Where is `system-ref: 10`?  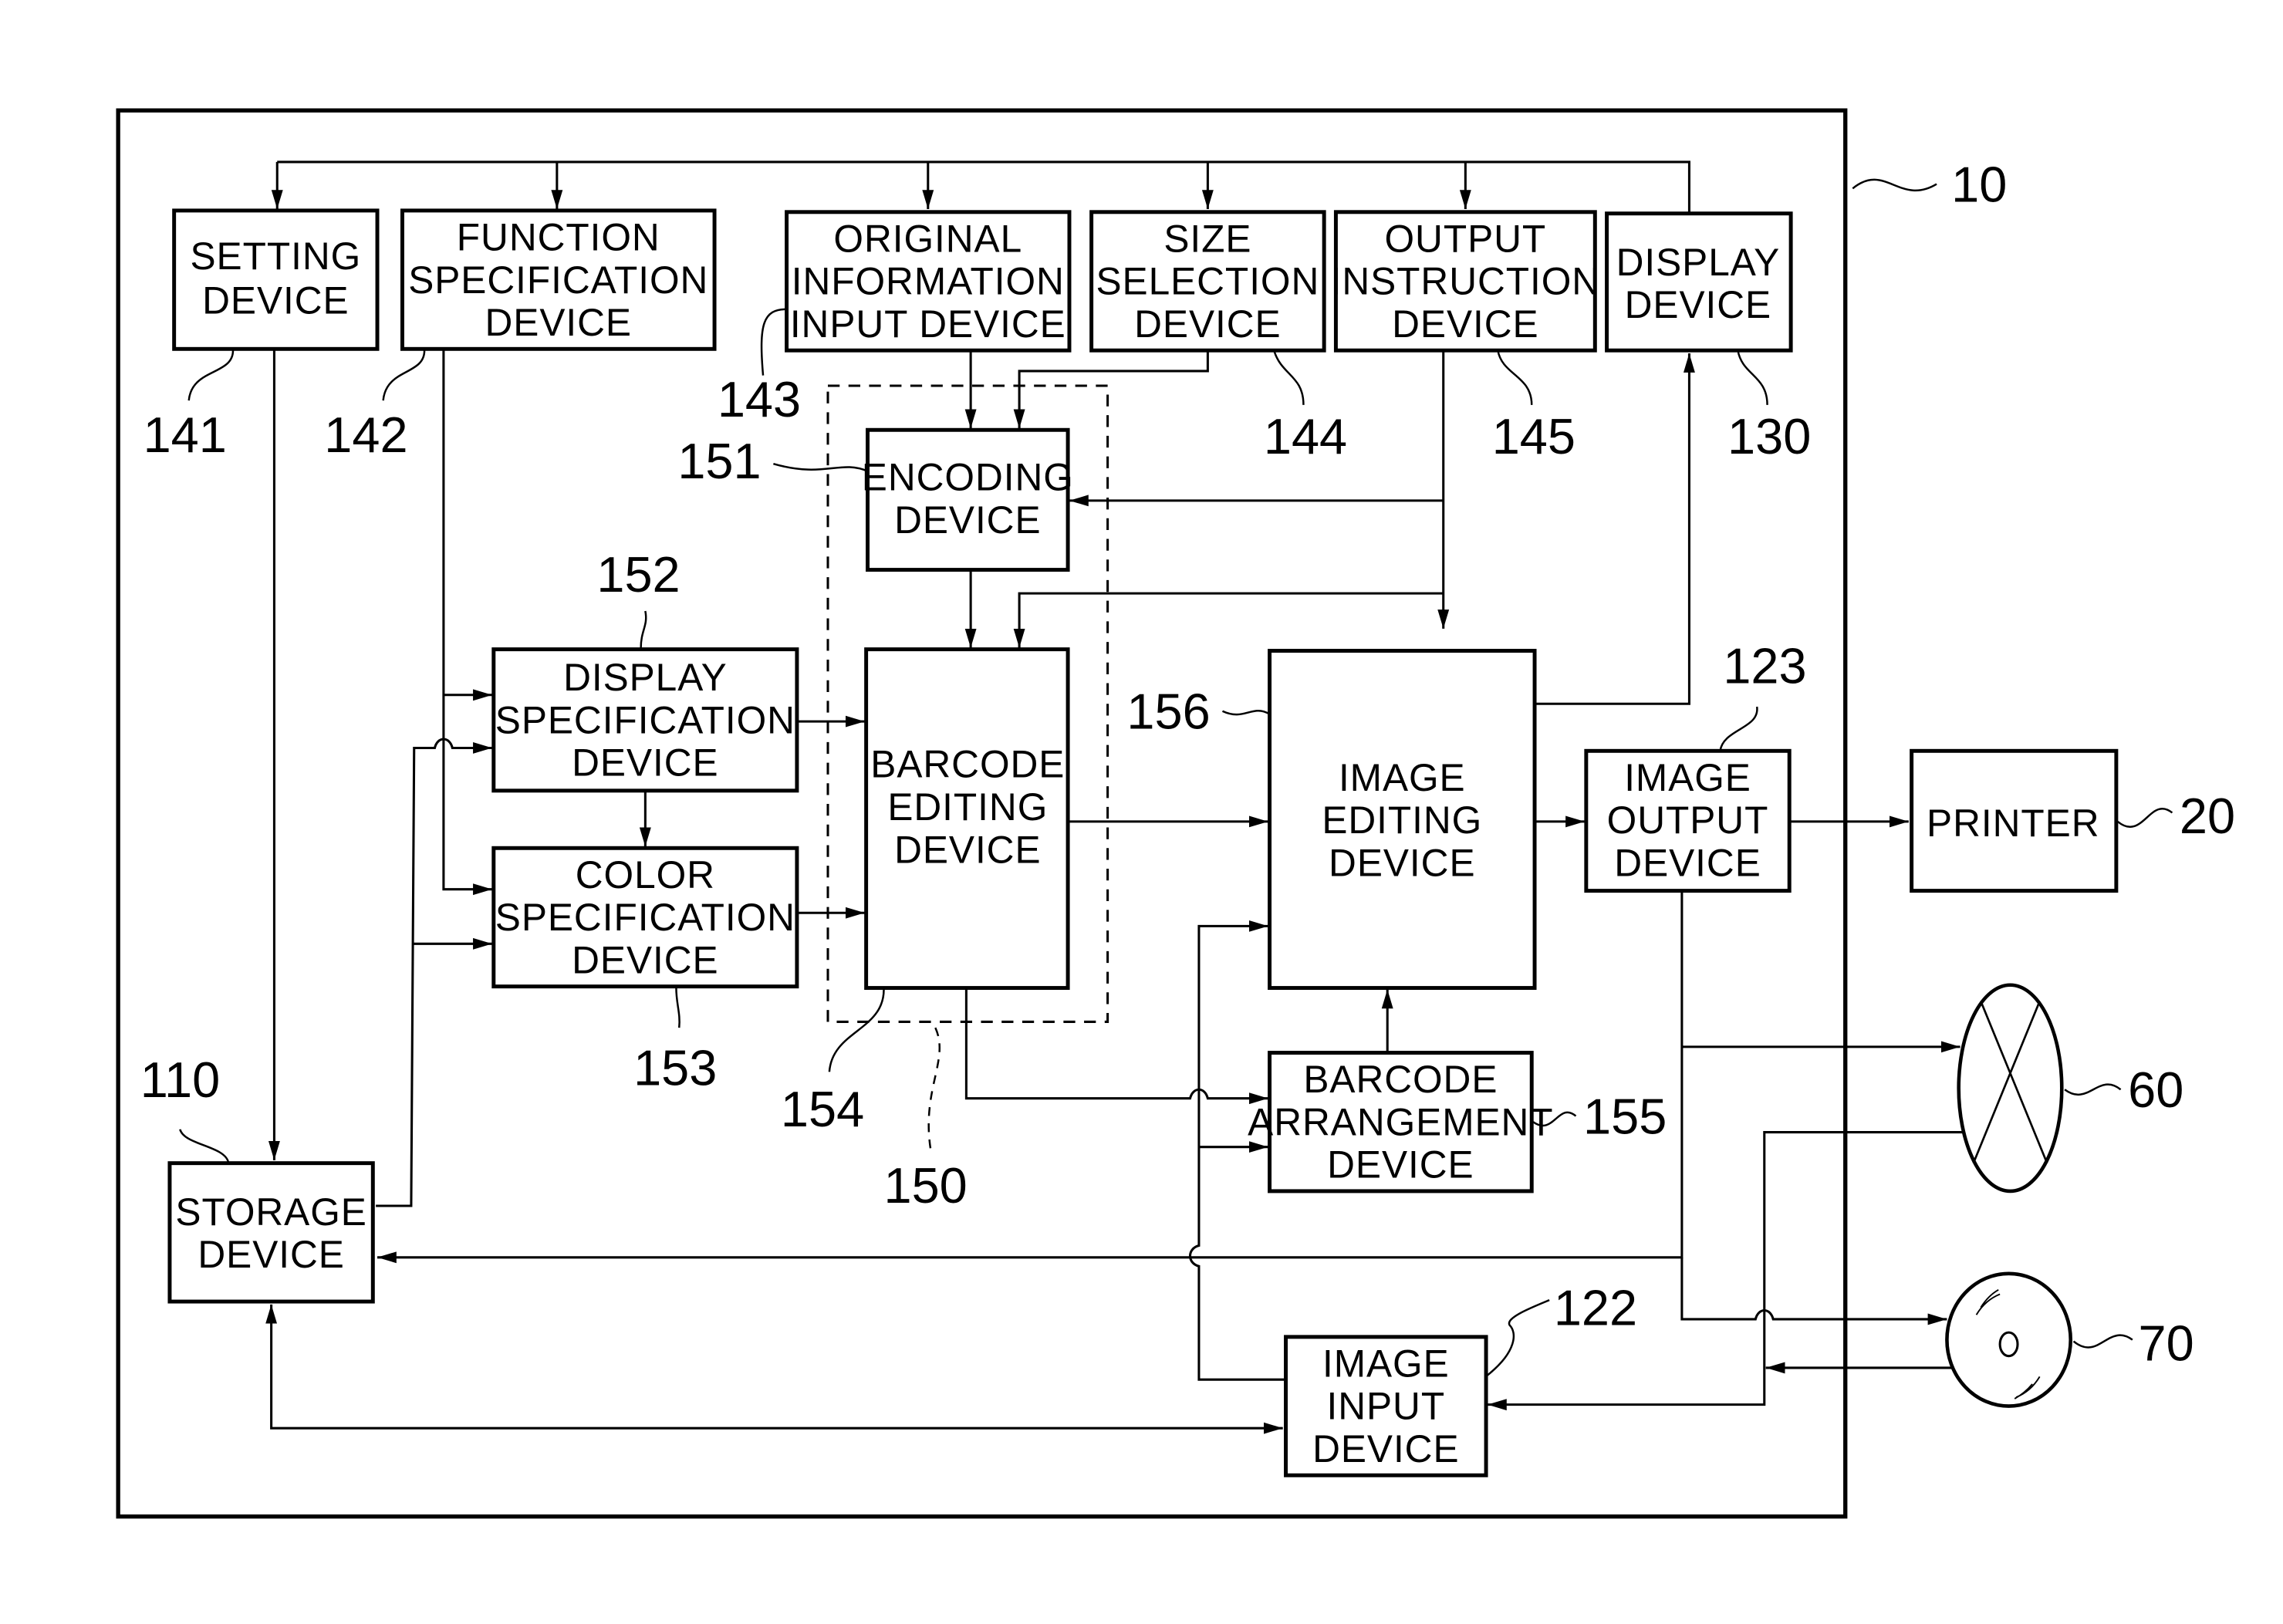
system-ref: 10 is located at coordinates (1979, 184).